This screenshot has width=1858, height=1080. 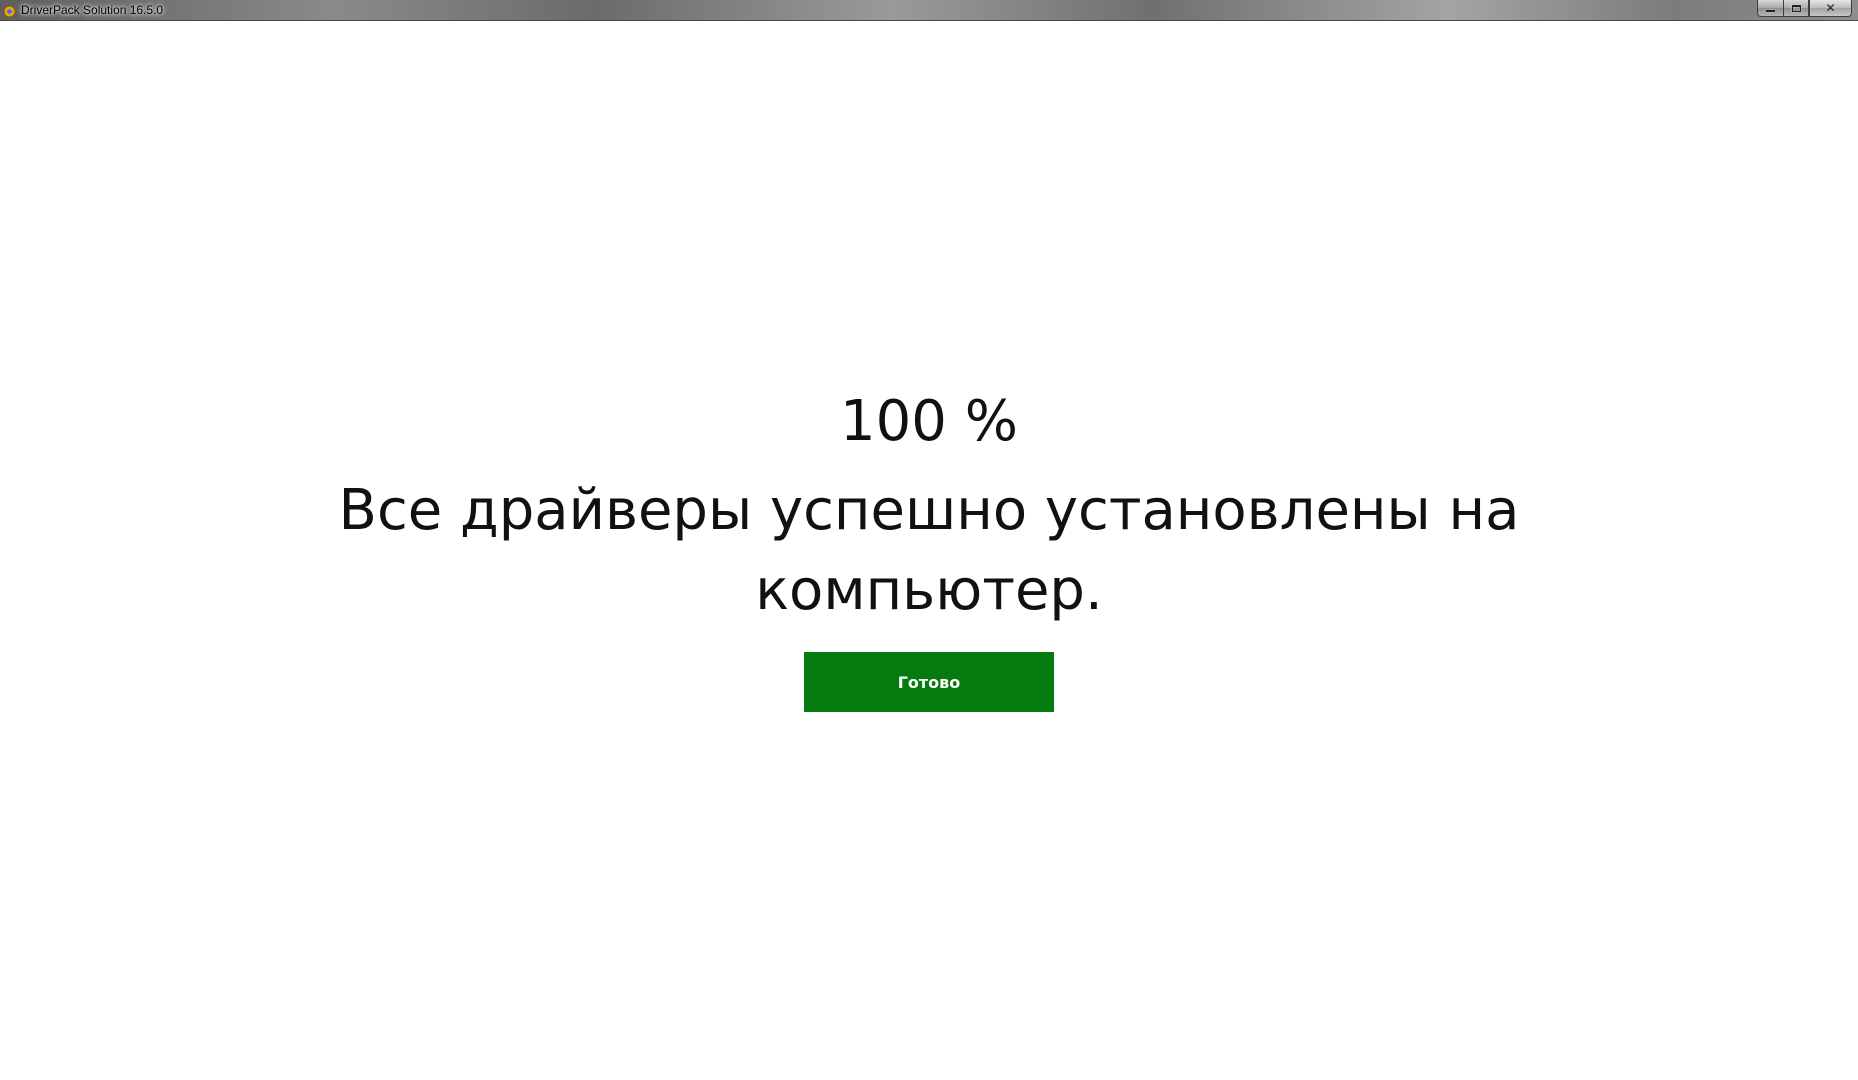 What do you see at coordinates (9, 10) in the screenshot?
I see `driverpack-logo-icon` at bounding box center [9, 10].